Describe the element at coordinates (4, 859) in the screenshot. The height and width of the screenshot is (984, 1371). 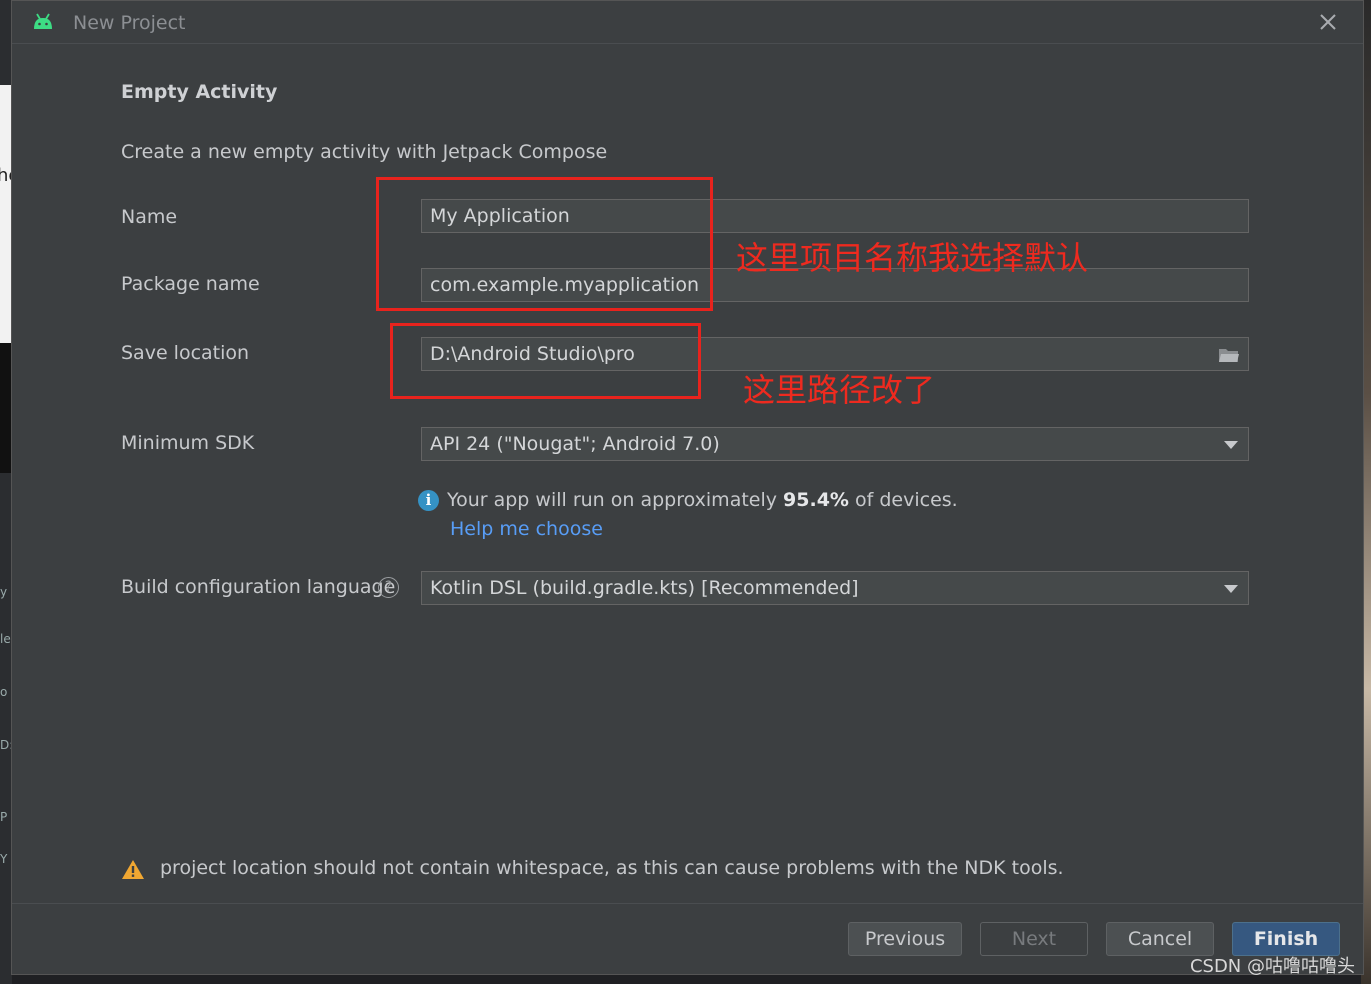
I see `background-text: Y` at that location.